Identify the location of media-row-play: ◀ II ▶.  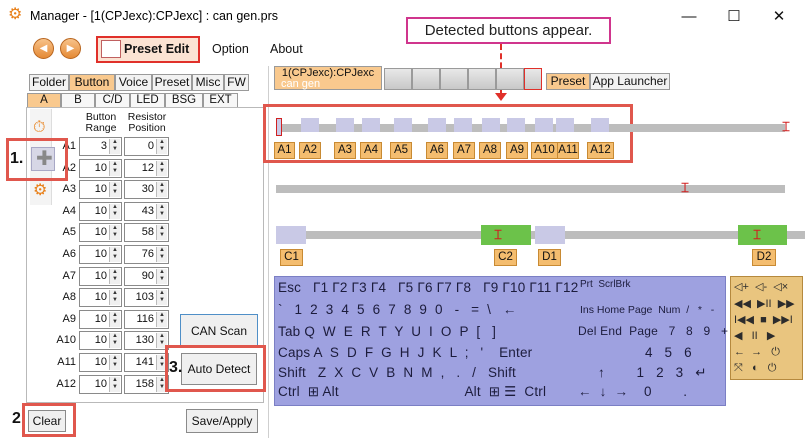
(754, 335).